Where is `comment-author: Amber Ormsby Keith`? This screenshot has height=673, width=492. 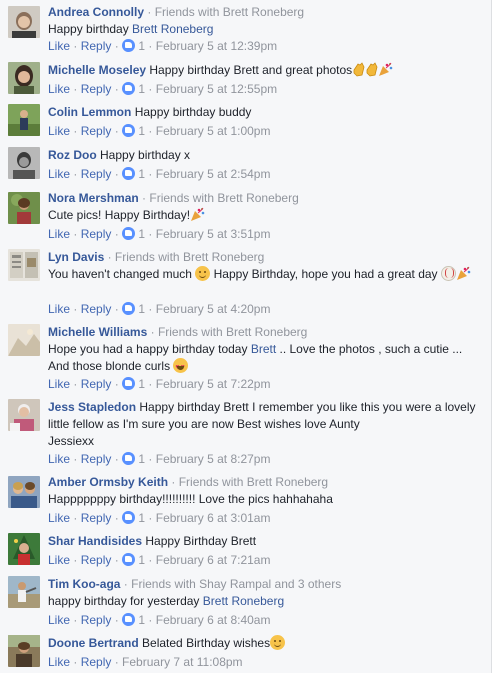
comment-author: Amber Ormsby Keith is located at coordinates (108, 482).